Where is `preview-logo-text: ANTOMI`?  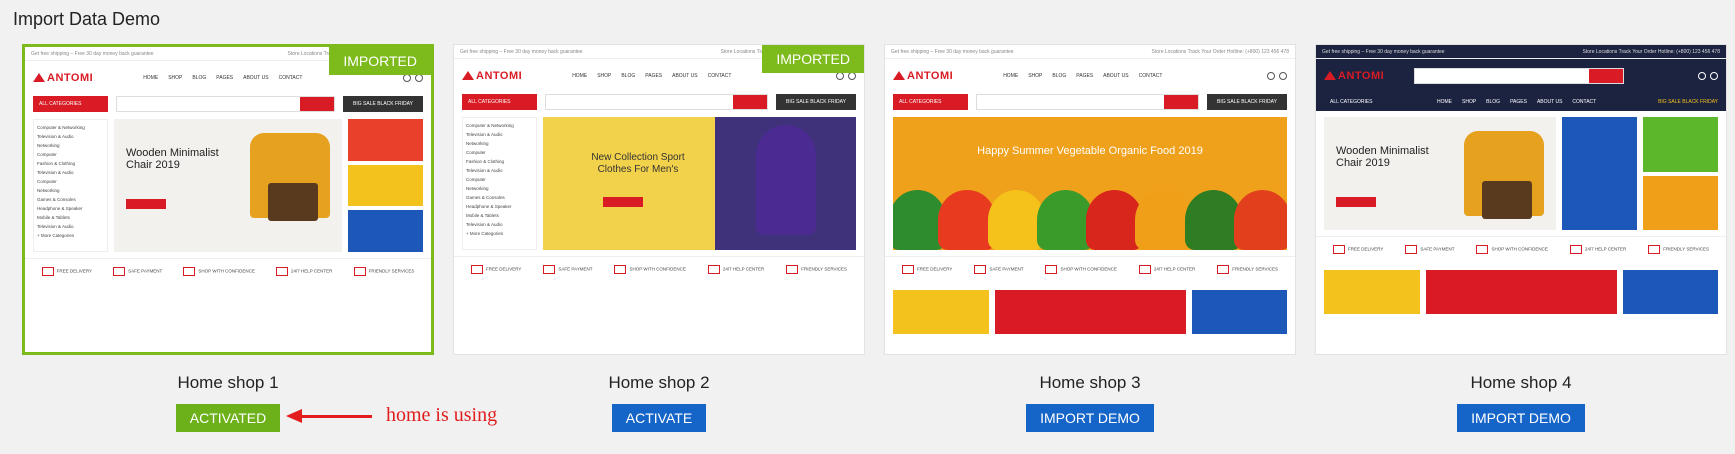
preview-logo-text: ANTOMI is located at coordinates (70, 78).